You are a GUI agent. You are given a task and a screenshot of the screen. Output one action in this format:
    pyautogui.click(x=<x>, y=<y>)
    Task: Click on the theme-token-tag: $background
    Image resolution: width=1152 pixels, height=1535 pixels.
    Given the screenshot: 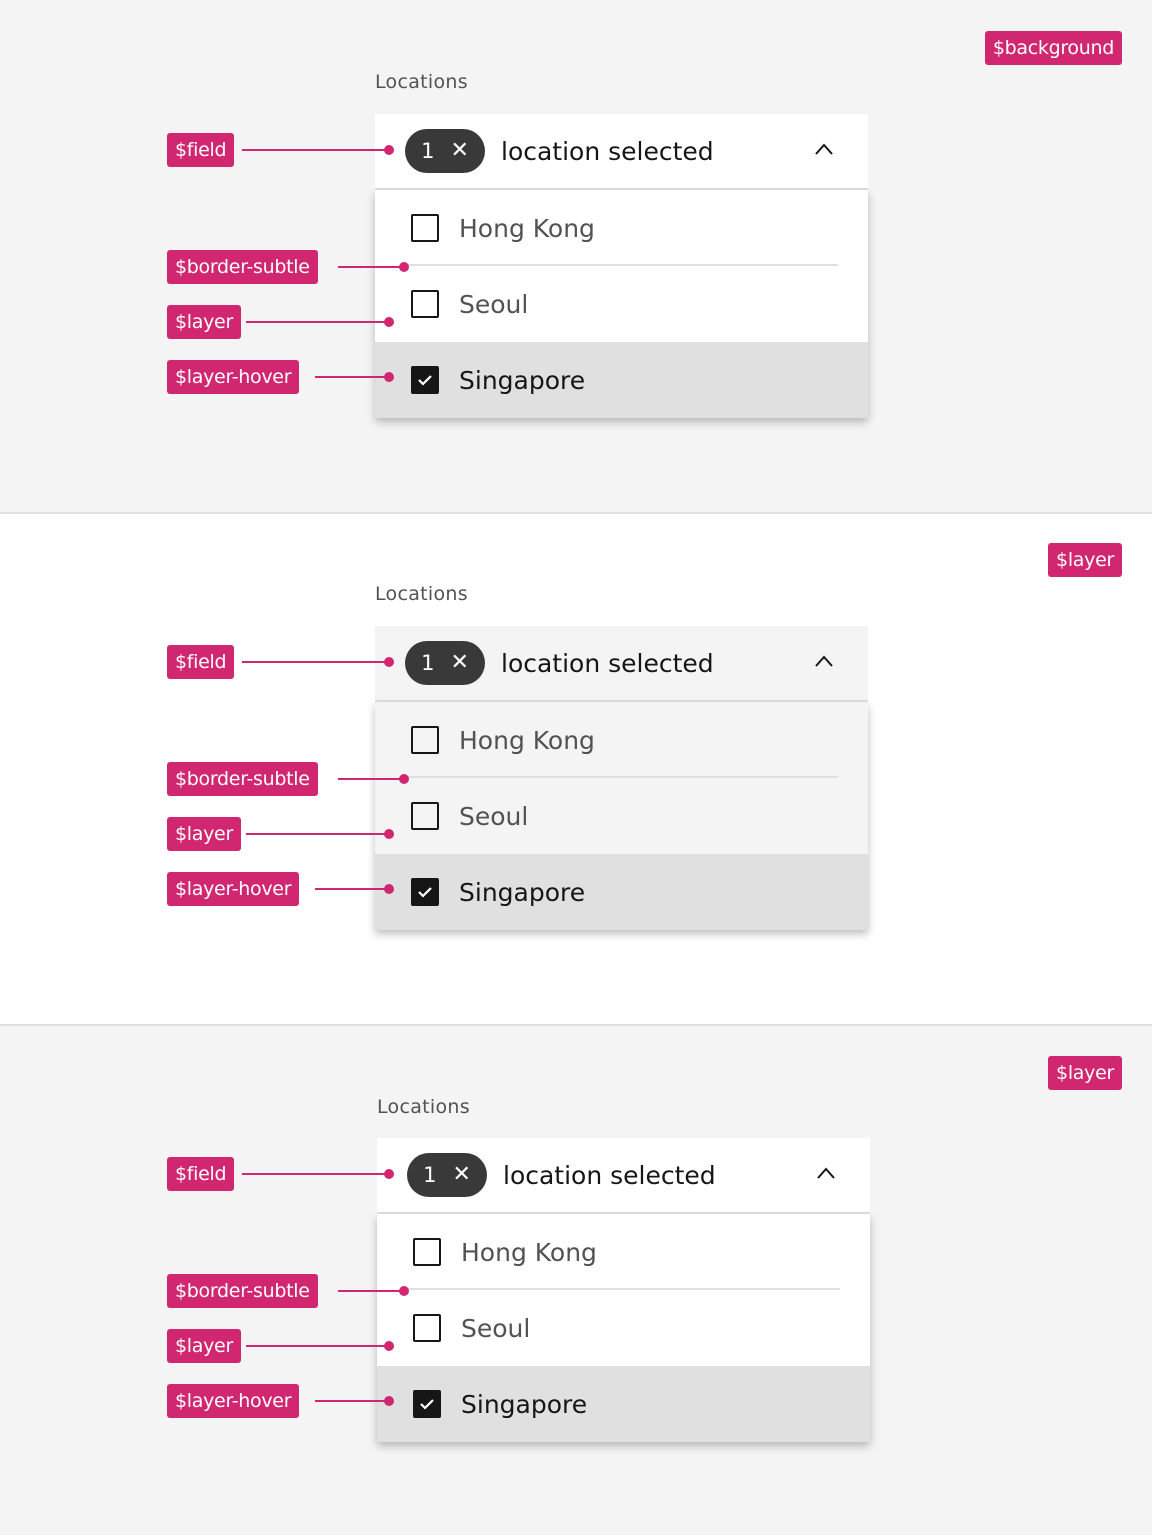 What is the action you would take?
    pyautogui.click(x=1053, y=48)
    